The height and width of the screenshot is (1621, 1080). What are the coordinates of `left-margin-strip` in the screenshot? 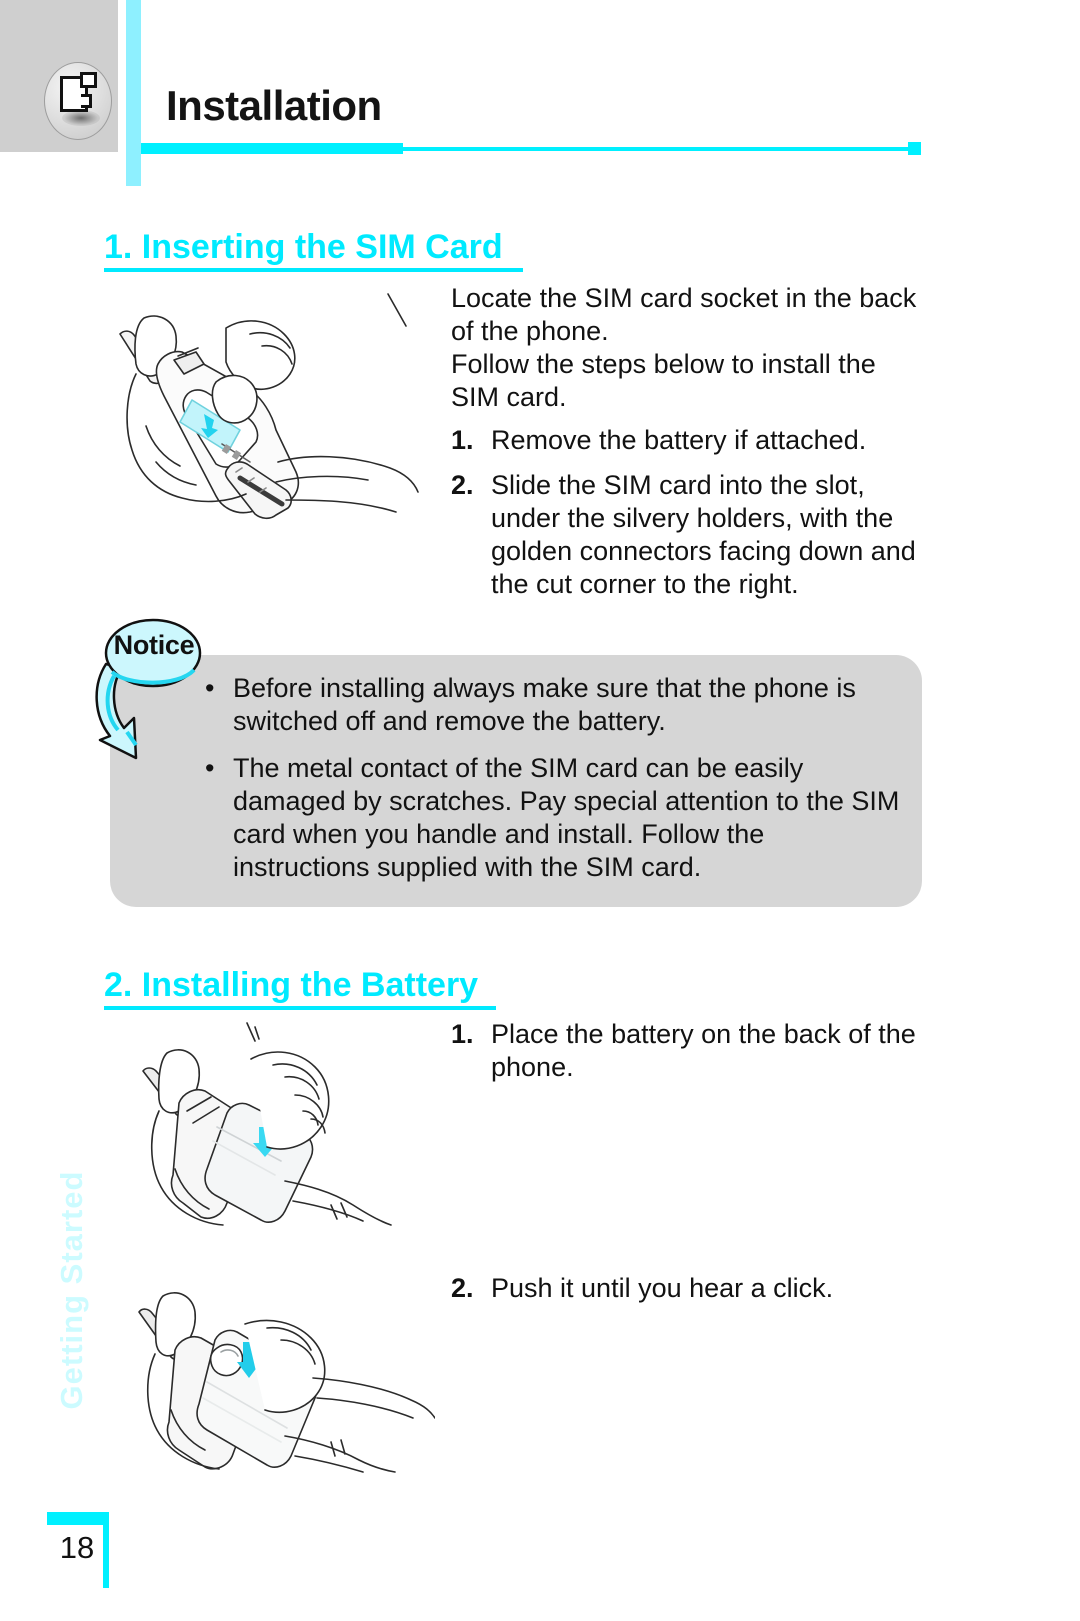 It's located at (18, 814).